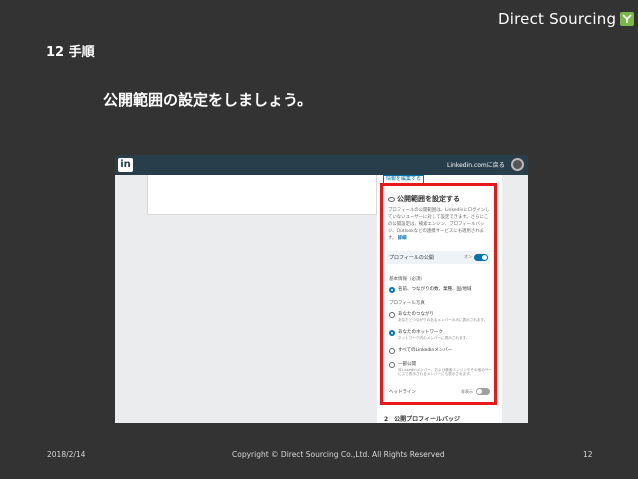 This screenshot has width=638, height=479. Describe the element at coordinates (481, 257) in the screenshot. I see `public-profile-toggle` at that location.